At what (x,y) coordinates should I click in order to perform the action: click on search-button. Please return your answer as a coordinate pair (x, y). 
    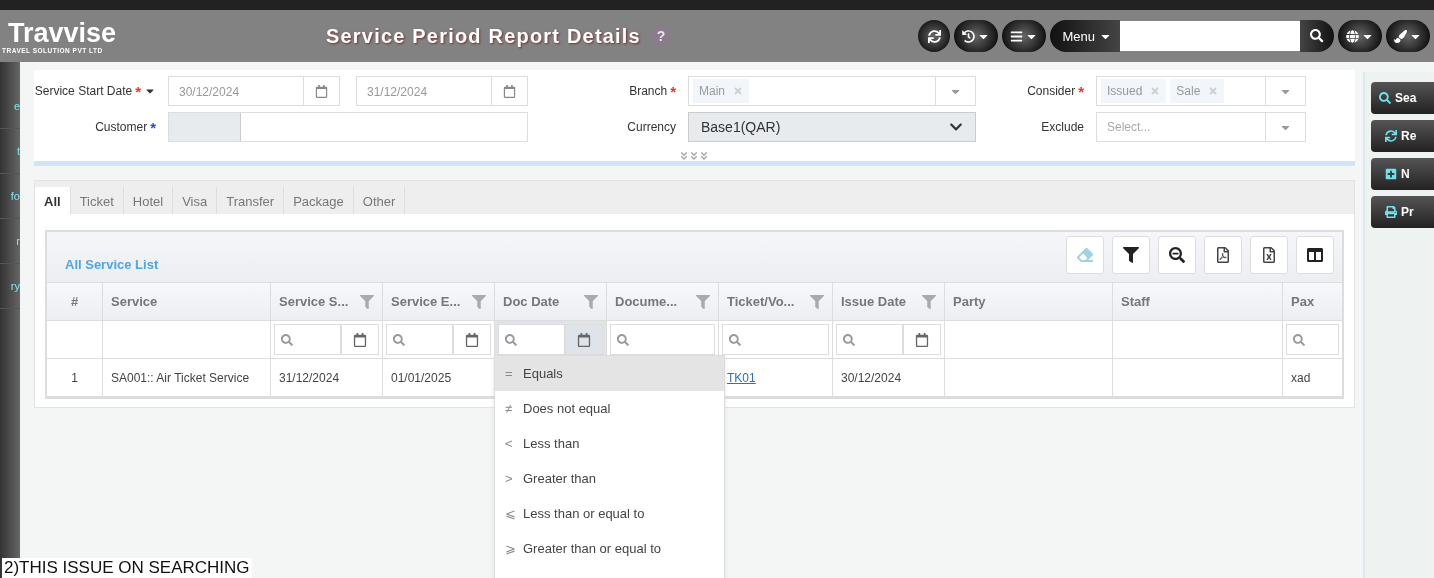
    Looking at the image, I should click on (1317, 36).